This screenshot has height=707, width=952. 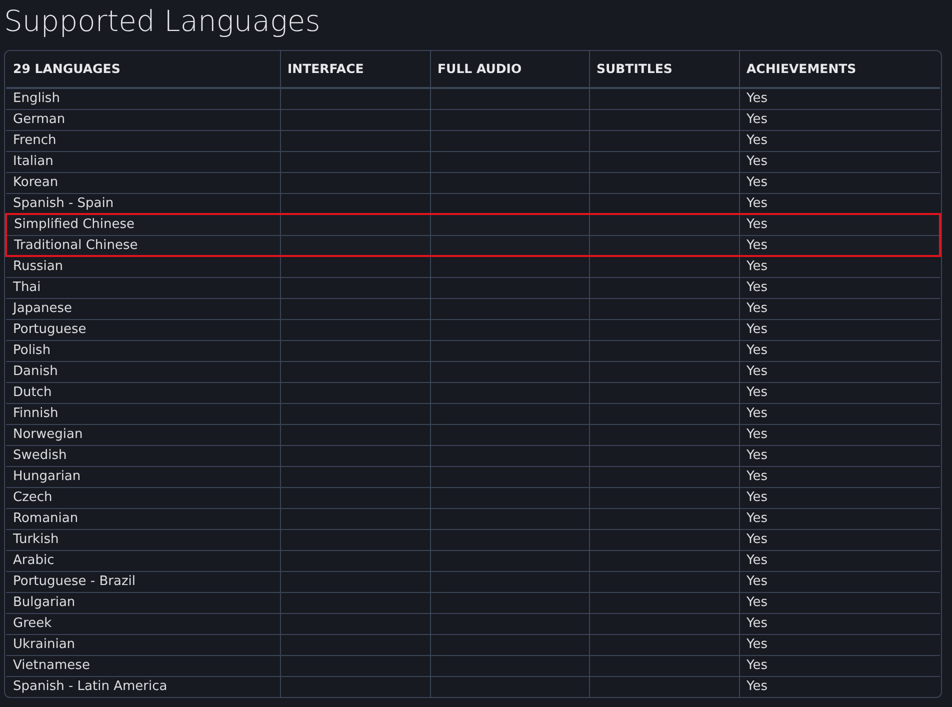 What do you see at coordinates (143, 245) in the screenshot?
I see `language-cell: Traditional Chinese` at bounding box center [143, 245].